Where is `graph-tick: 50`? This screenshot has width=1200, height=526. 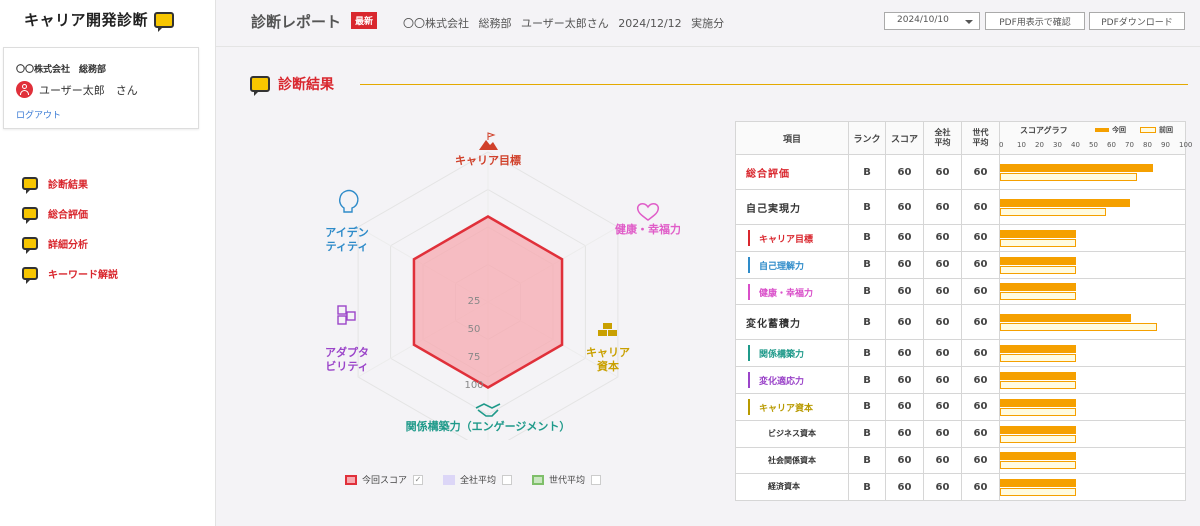 graph-tick: 50 is located at coordinates (1093, 145).